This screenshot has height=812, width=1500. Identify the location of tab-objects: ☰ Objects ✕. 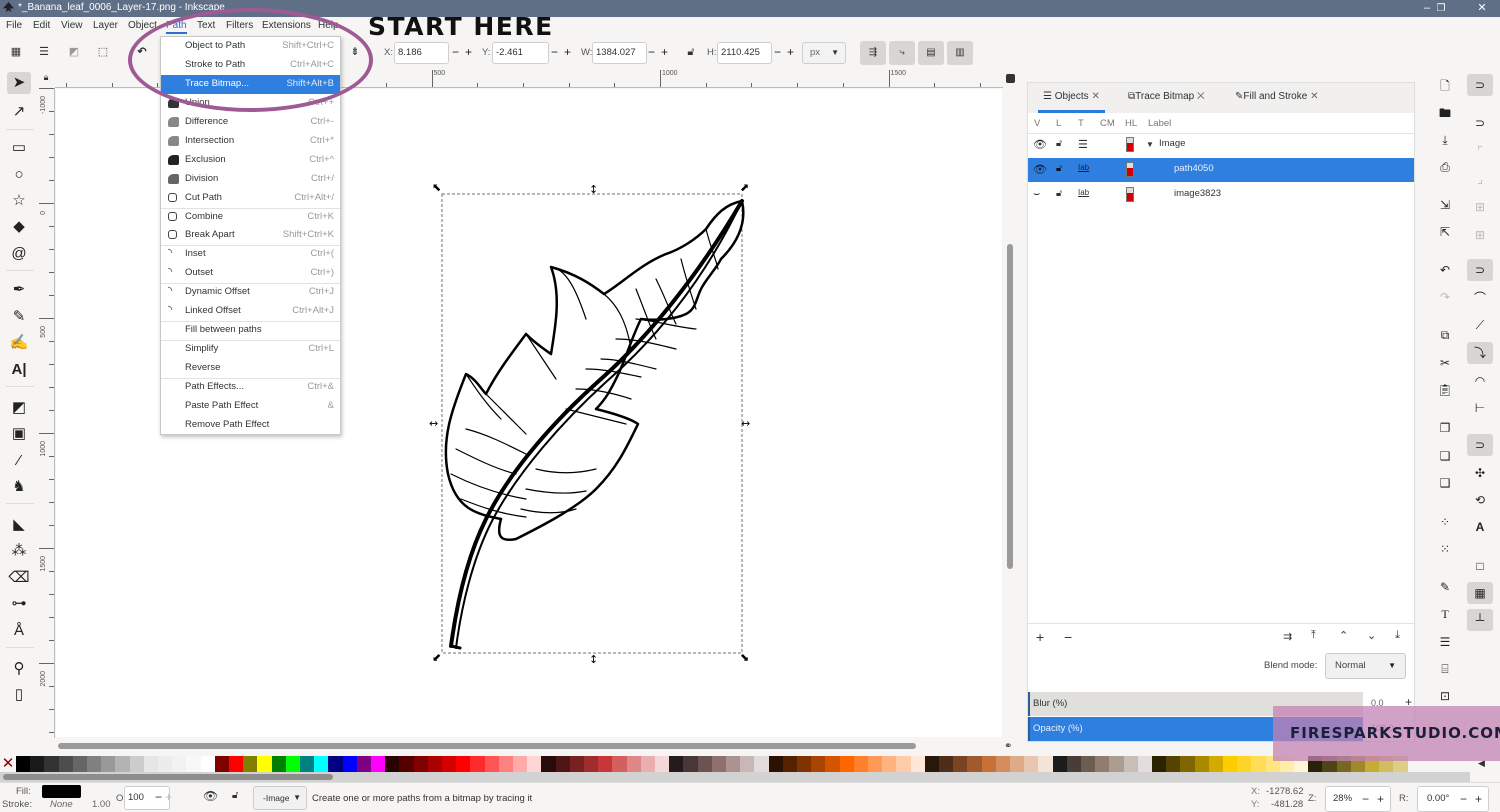
(1071, 100).